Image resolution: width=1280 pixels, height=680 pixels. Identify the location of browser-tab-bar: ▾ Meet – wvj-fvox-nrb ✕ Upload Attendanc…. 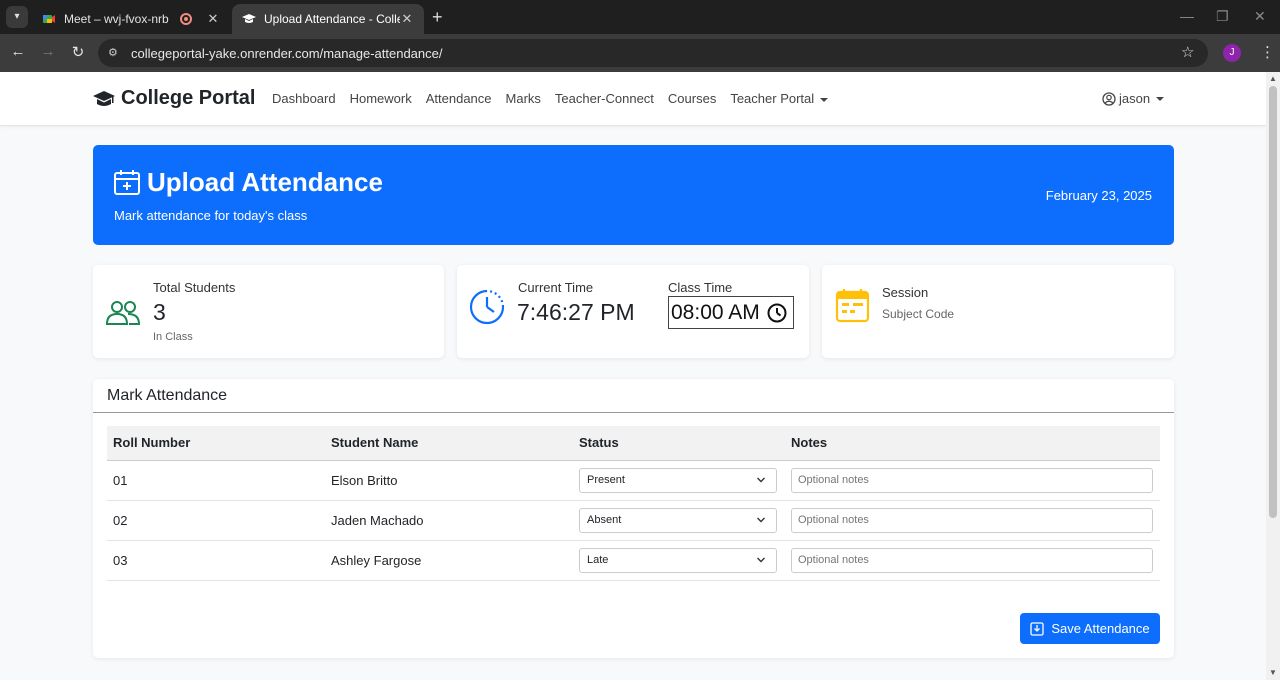
(640, 17).